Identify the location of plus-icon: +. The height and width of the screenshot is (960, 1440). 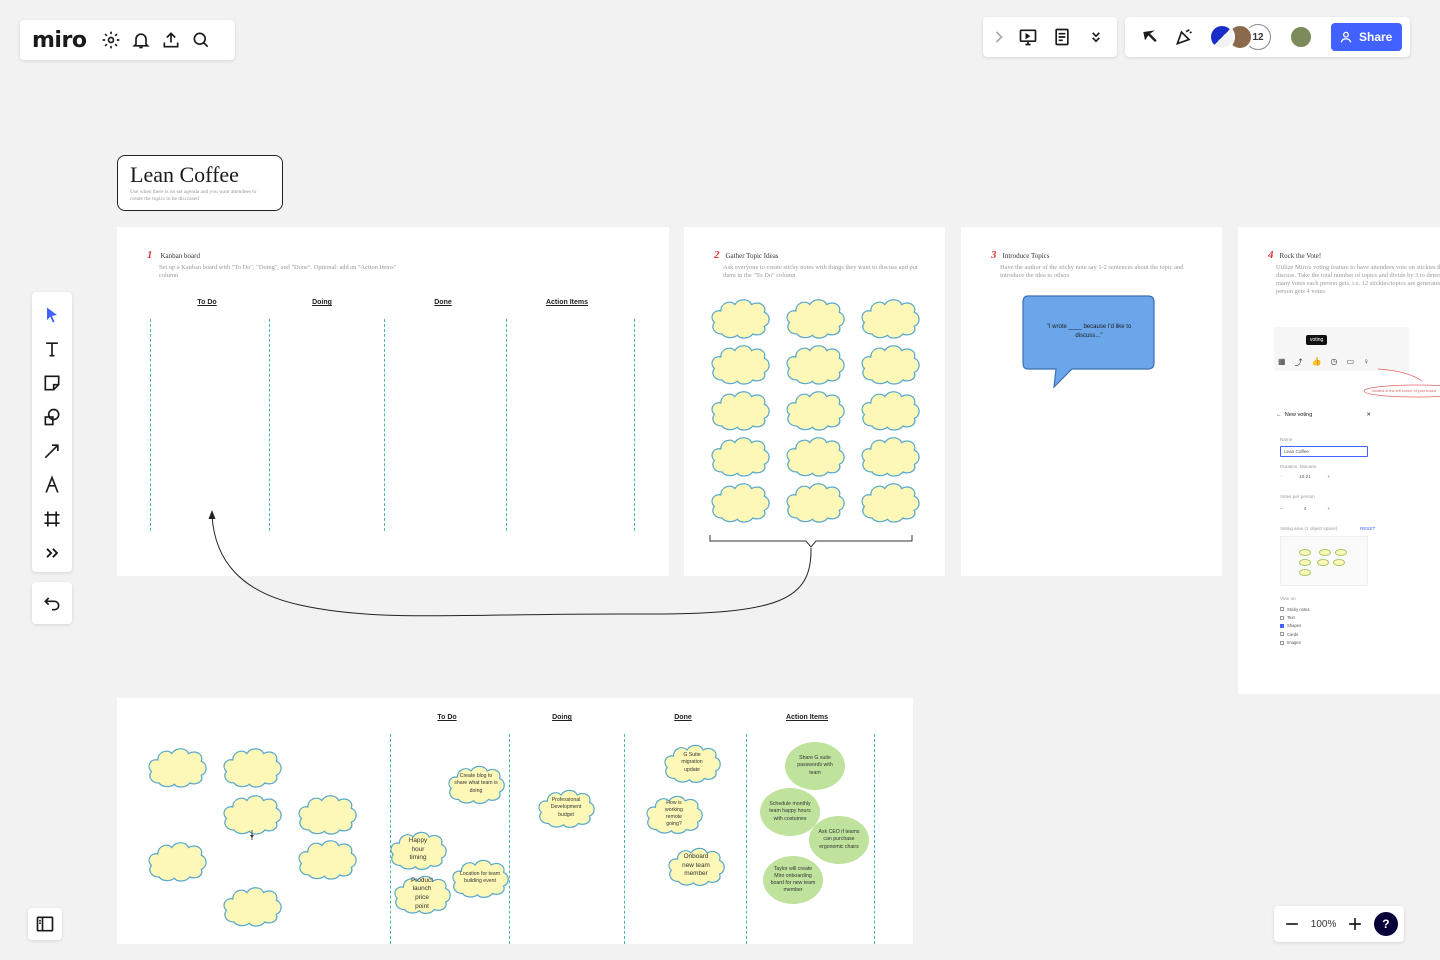
(1328, 508).